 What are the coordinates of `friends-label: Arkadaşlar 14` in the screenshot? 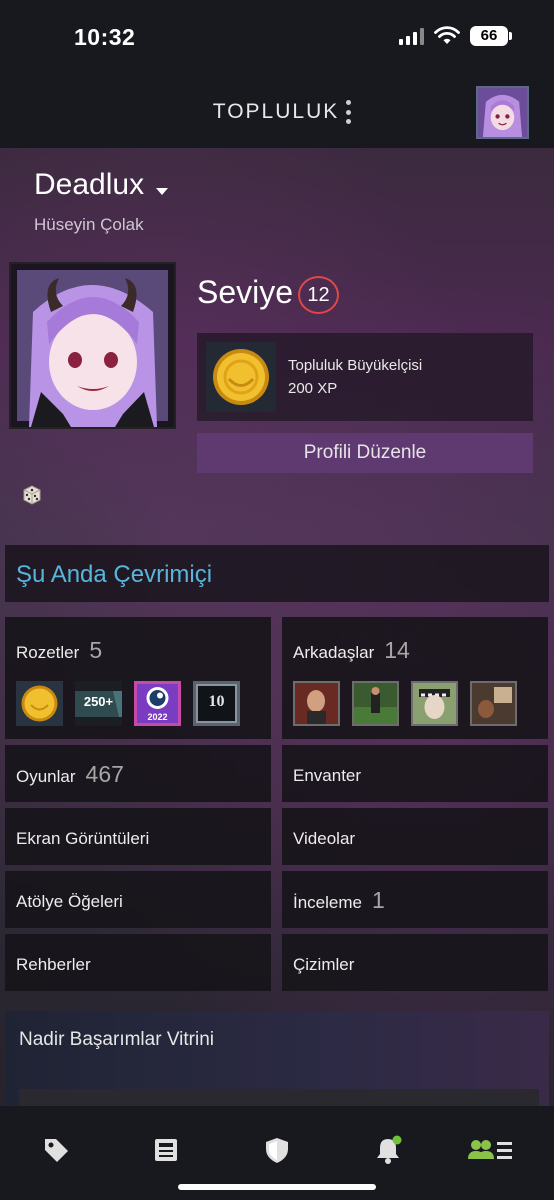 It's located at (351, 650).